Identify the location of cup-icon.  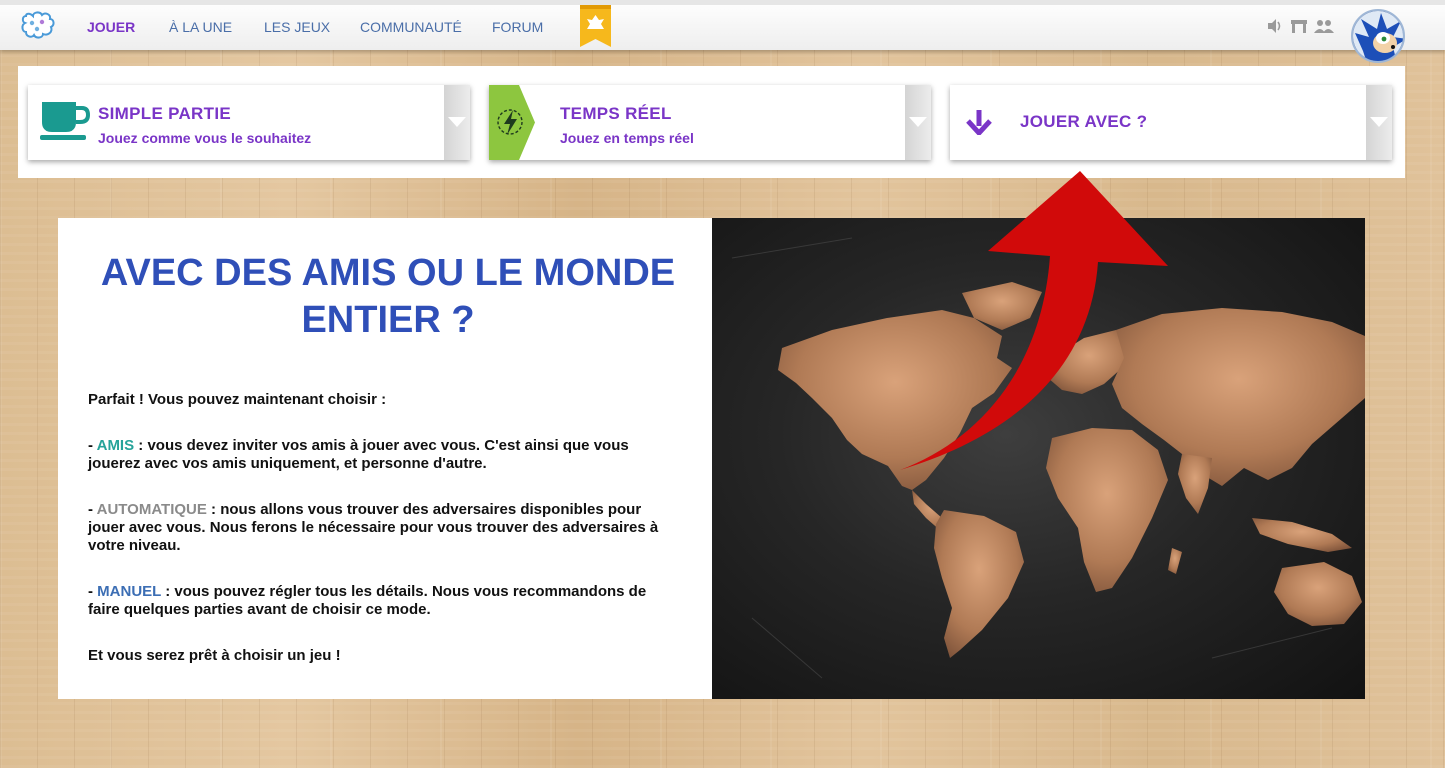
(65, 123).